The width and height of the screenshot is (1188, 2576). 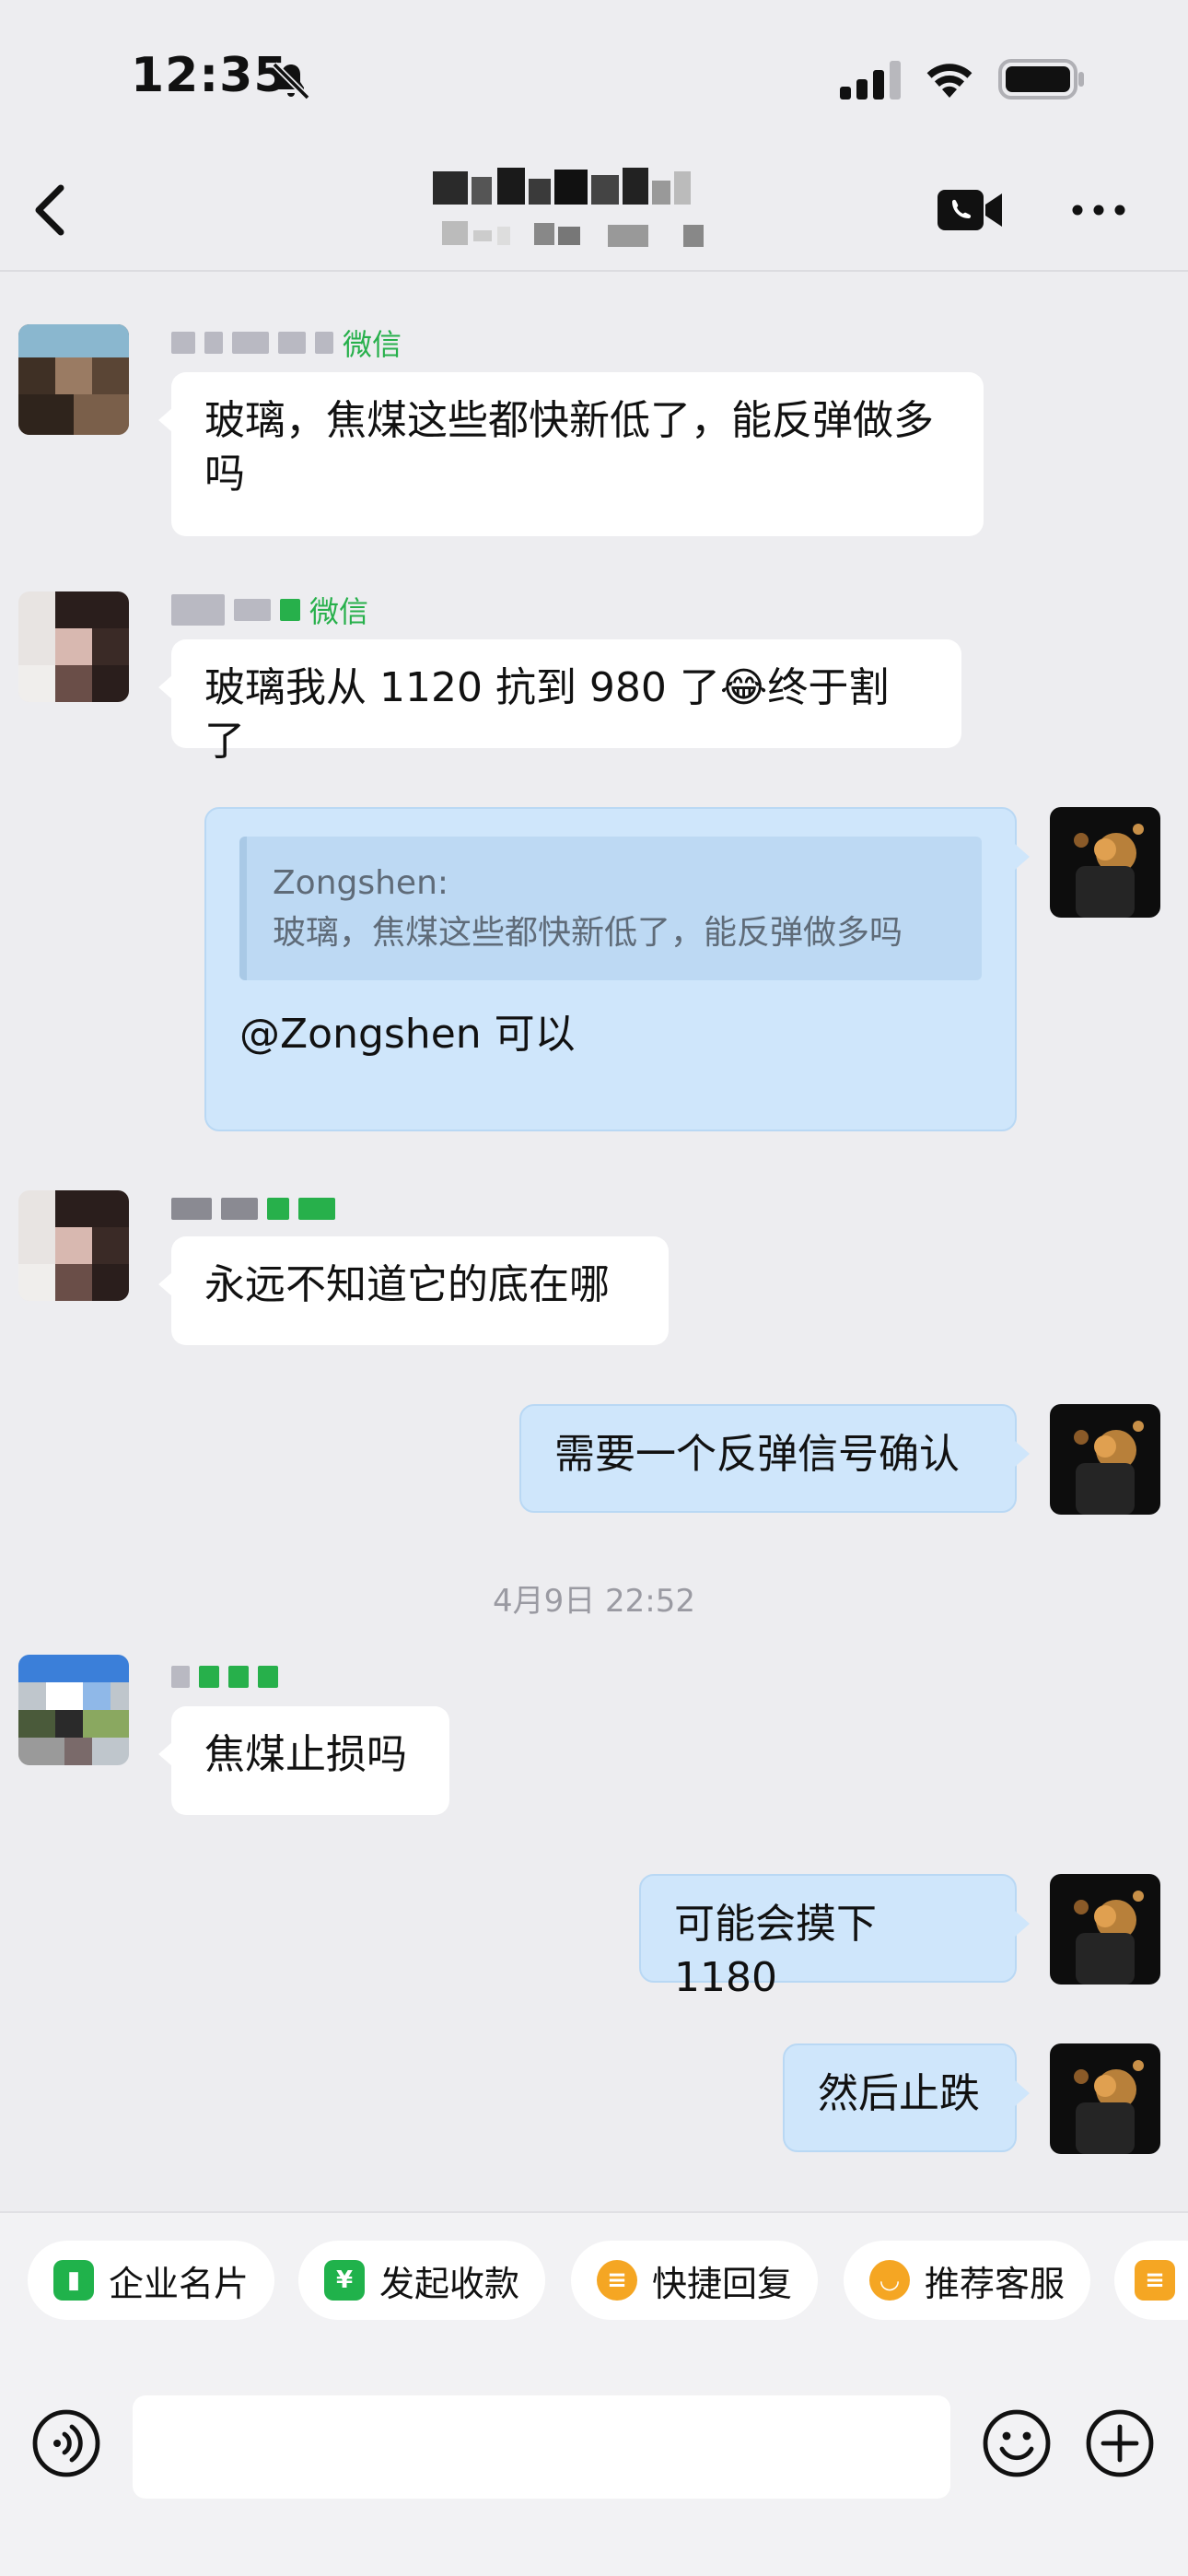 What do you see at coordinates (889, 2280) in the screenshot?
I see `smile-service-icon: ◡` at bounding box center [889, 2280].